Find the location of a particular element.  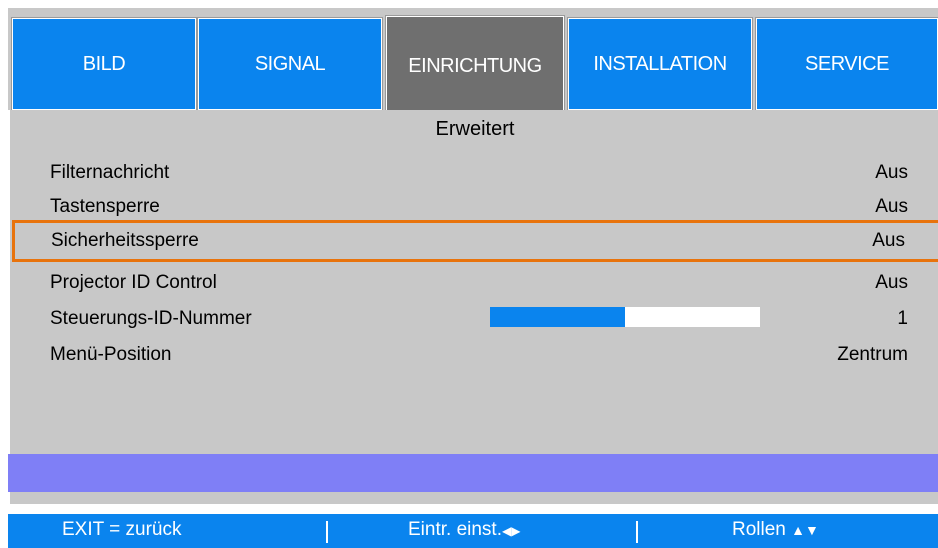

up-down-arrows-icon: ▲▼ is located at coordinates (805, 530).